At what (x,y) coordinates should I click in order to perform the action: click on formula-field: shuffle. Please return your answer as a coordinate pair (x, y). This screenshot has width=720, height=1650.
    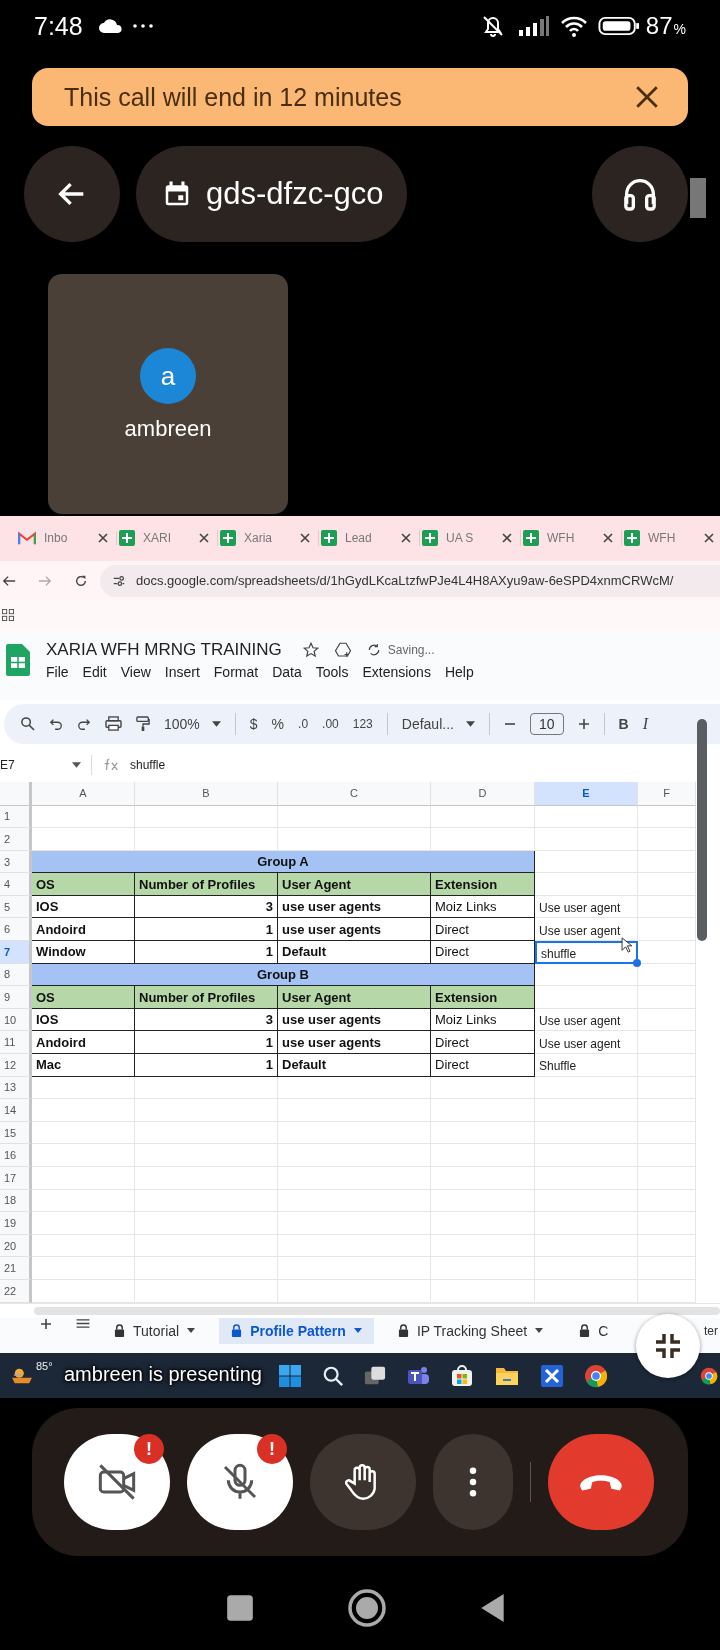
    Looking at the image, I should click on (148, 764).